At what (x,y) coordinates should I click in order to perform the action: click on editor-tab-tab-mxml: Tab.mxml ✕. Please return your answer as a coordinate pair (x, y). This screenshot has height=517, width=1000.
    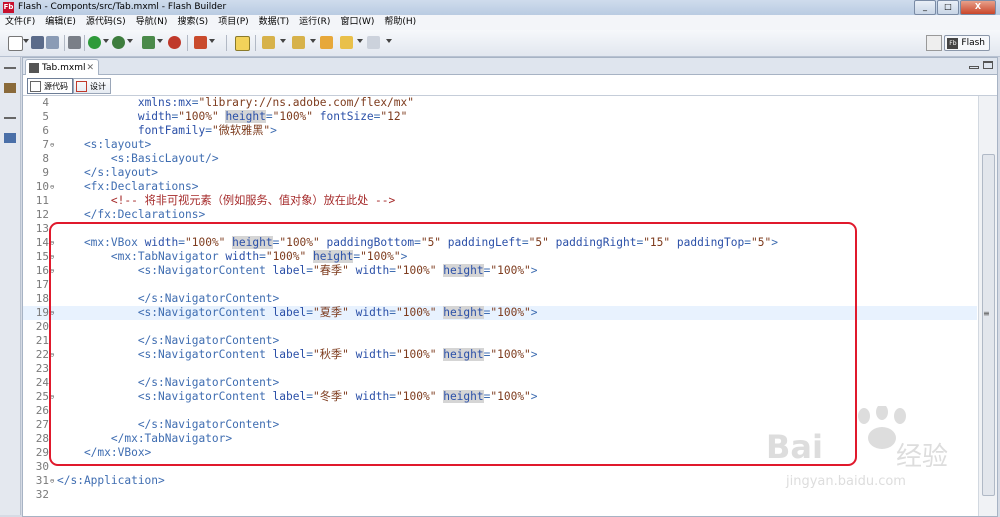
    Looking at the image, I should click on (62, 67).